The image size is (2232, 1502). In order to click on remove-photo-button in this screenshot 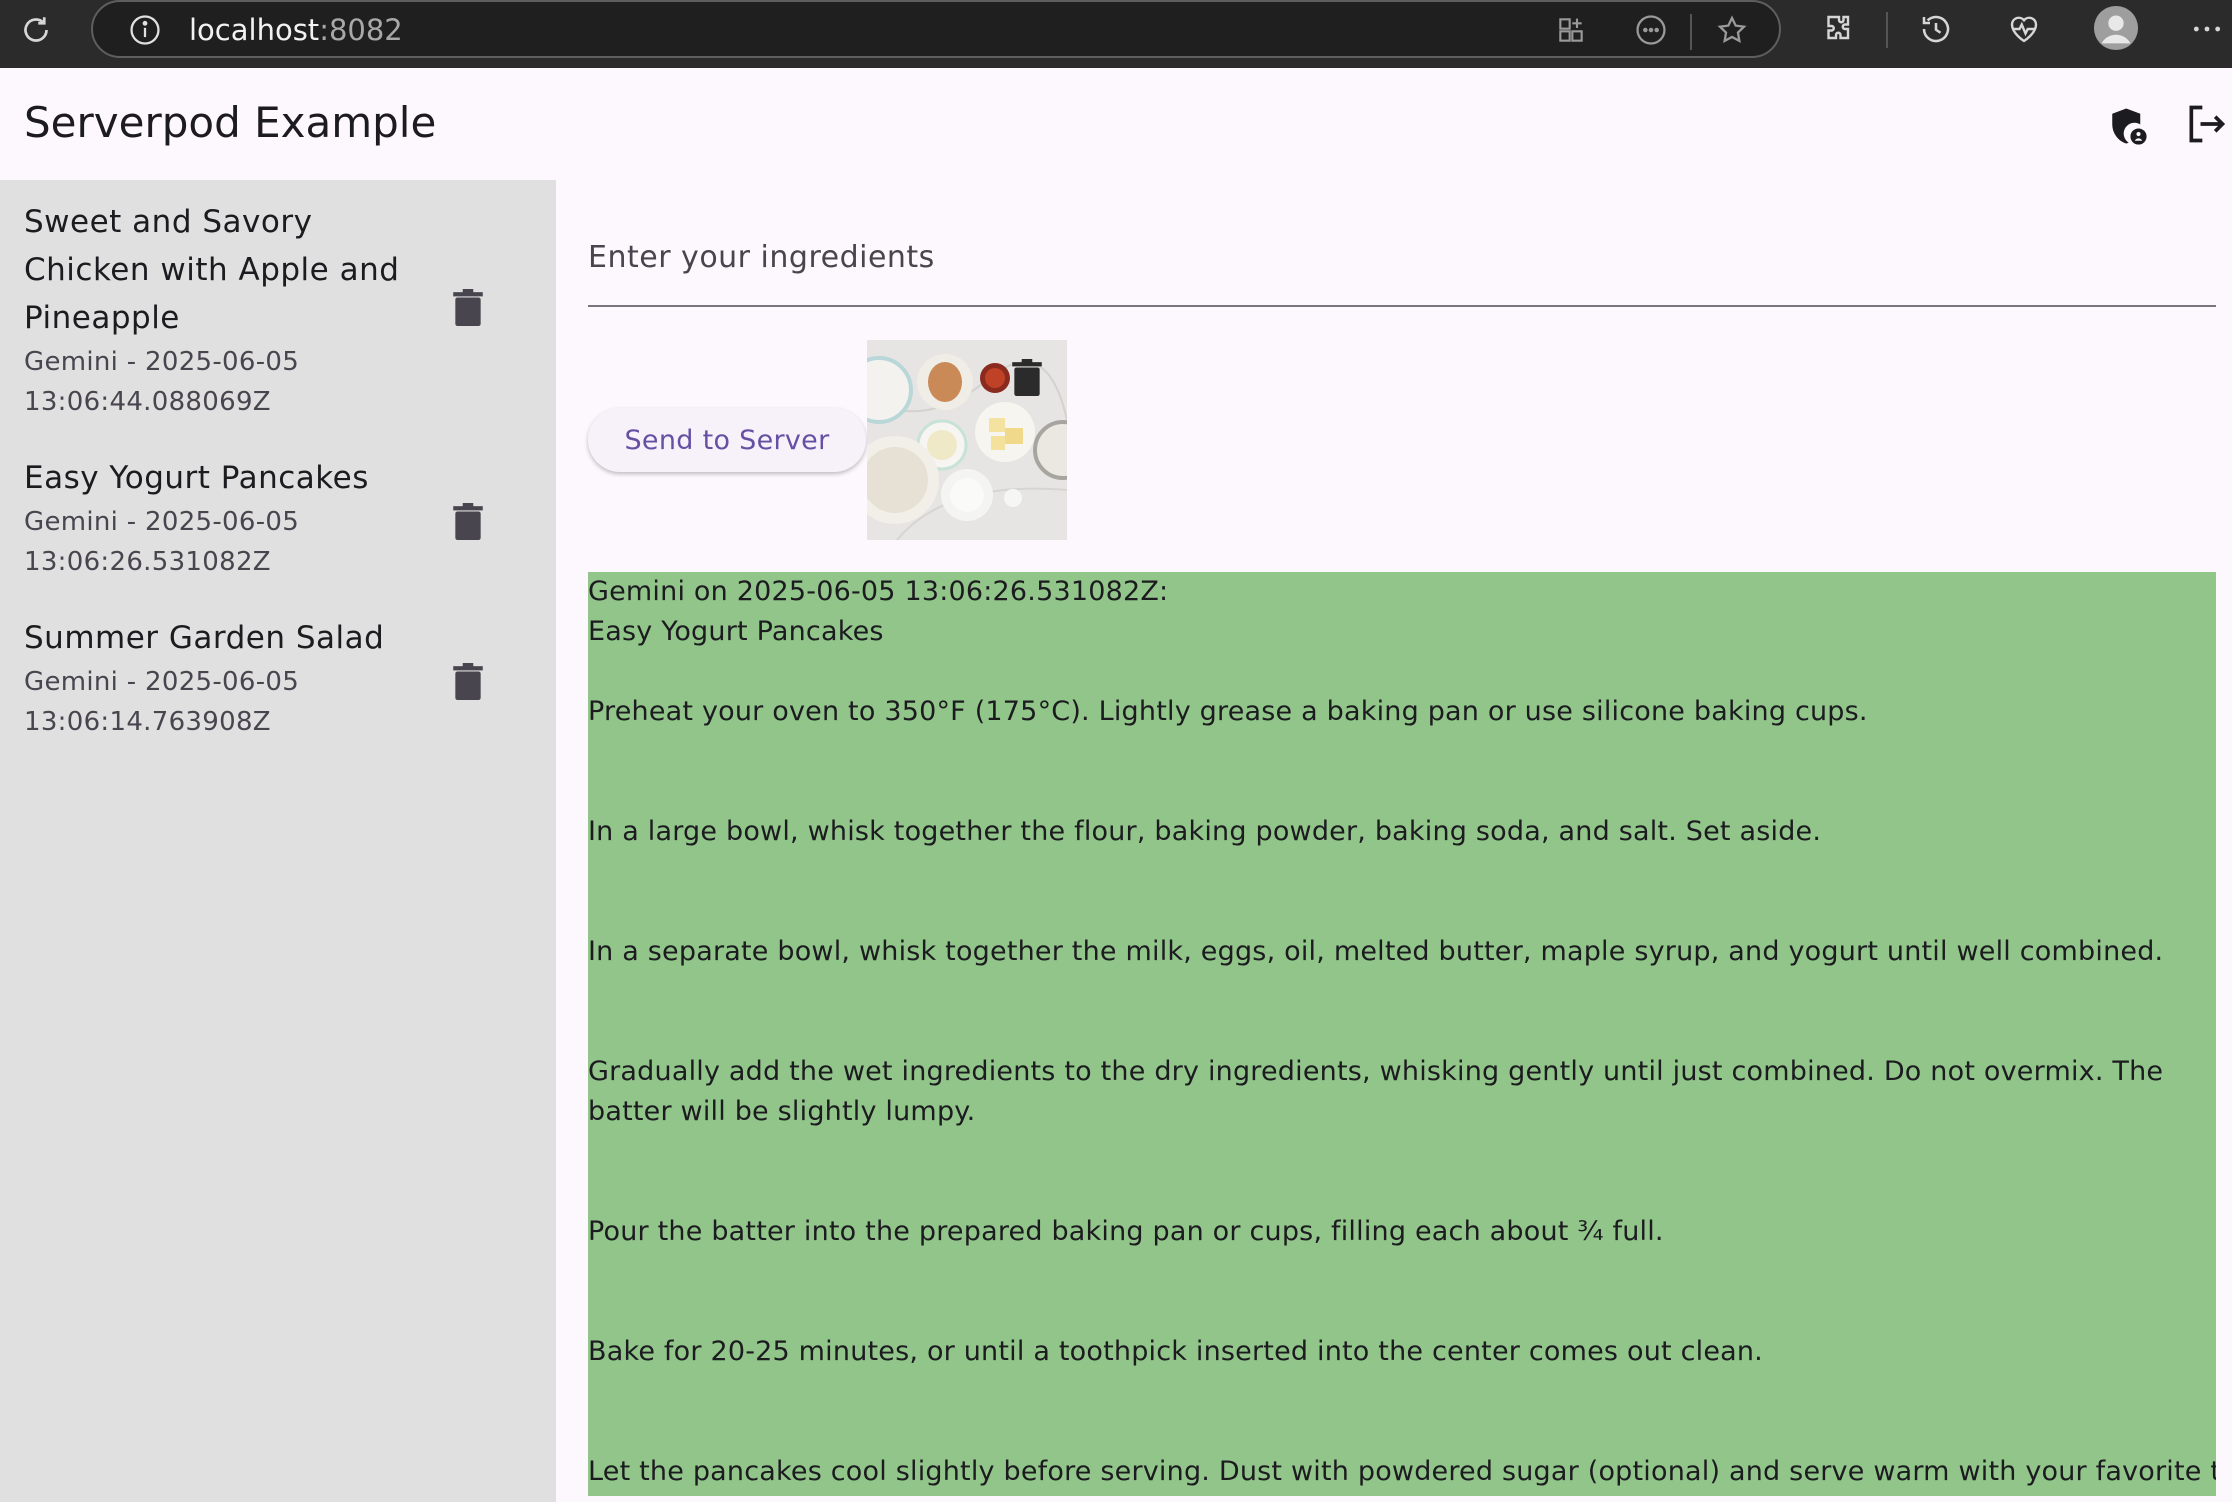, I will do `click(1027, 378)`.